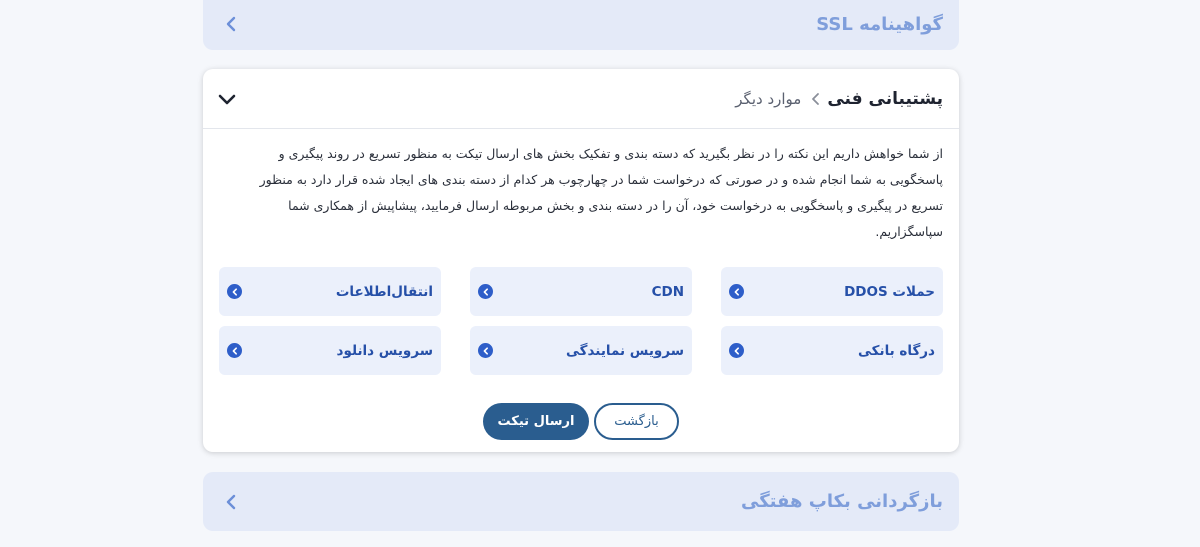 This screenshot has width=1200, height=547. Describe the element at coordinates (330, 350) in the screenshot. I see `category-download-service-button: سرویس دانلود` at that location.